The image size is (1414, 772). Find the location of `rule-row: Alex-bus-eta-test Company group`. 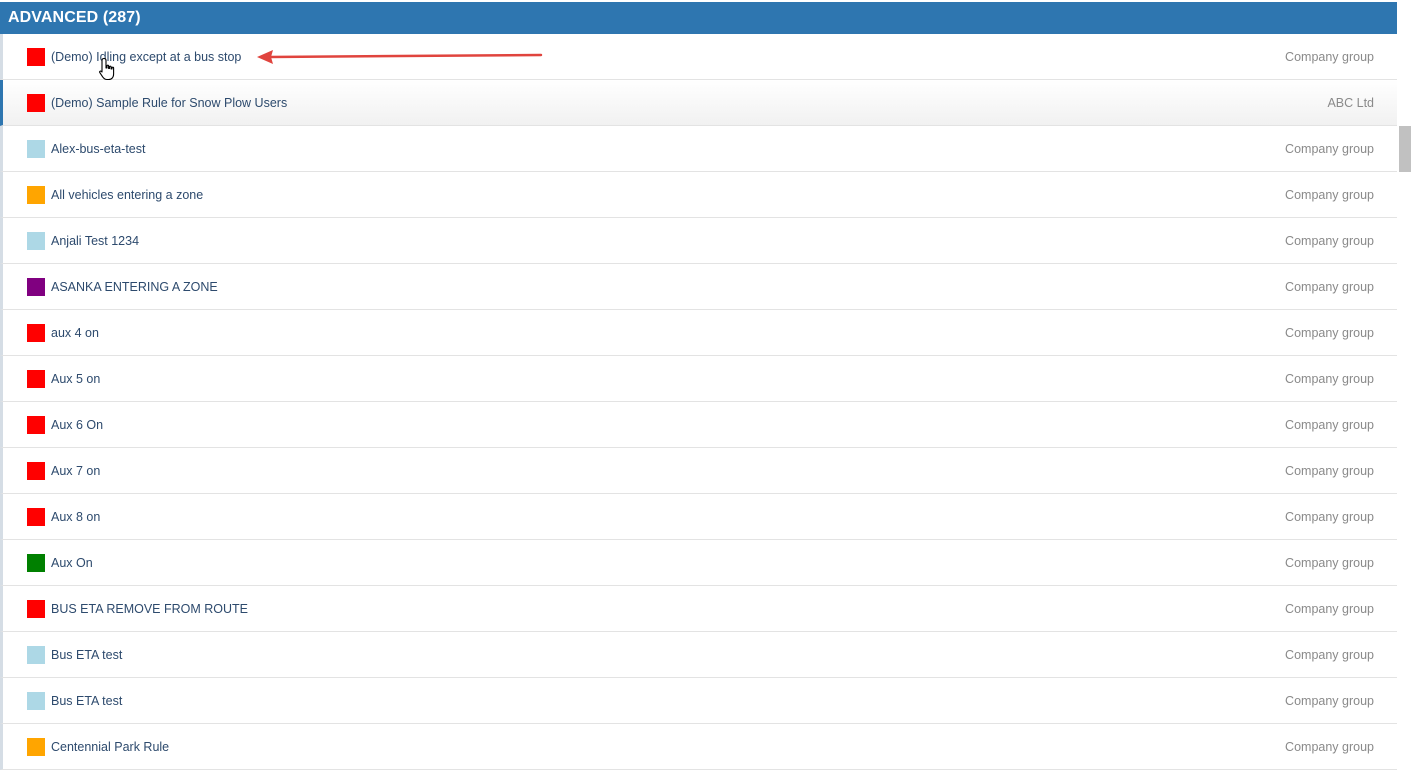

rule-row: Alex-bus-eta-test Company group is located at coordinates (698, 149).